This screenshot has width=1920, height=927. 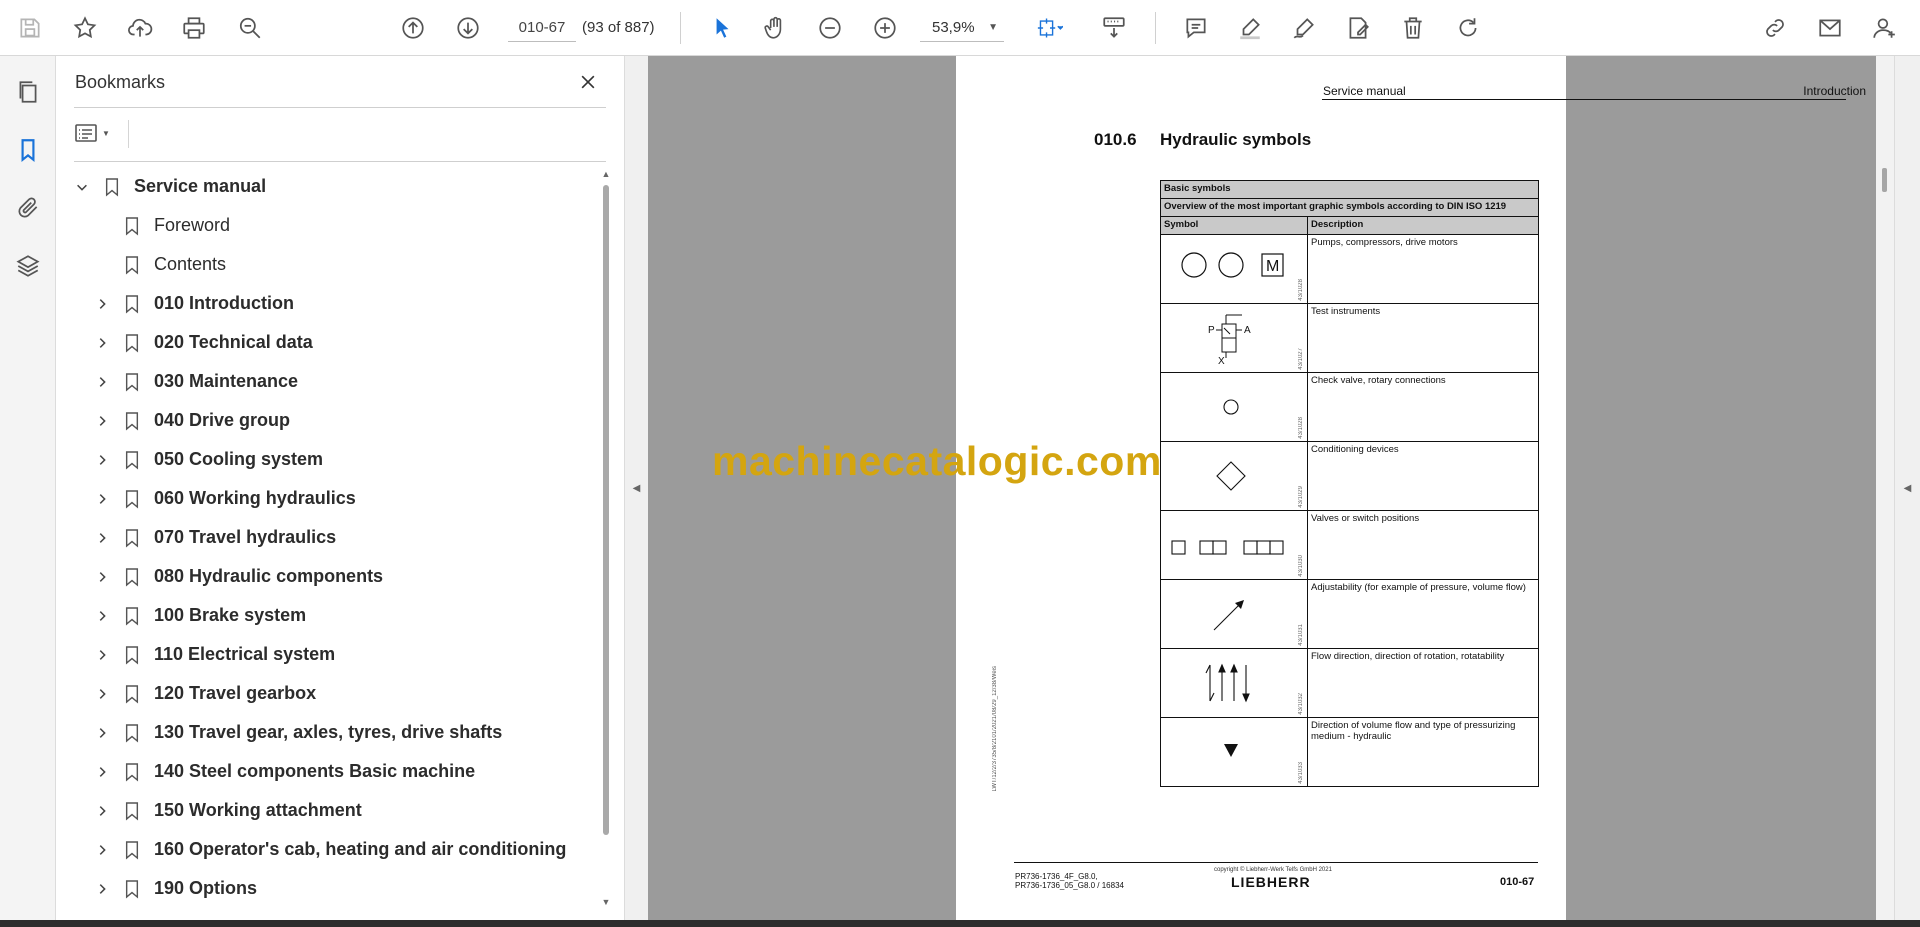 I want to click on save-icon, so click(x=30, y=28).